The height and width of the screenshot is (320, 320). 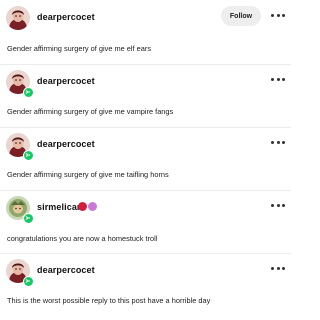 What do you see at coordinates (82, 206) in the screenshot?
I see `red-circle-emoji-icon` at bounding box center [82, 206].